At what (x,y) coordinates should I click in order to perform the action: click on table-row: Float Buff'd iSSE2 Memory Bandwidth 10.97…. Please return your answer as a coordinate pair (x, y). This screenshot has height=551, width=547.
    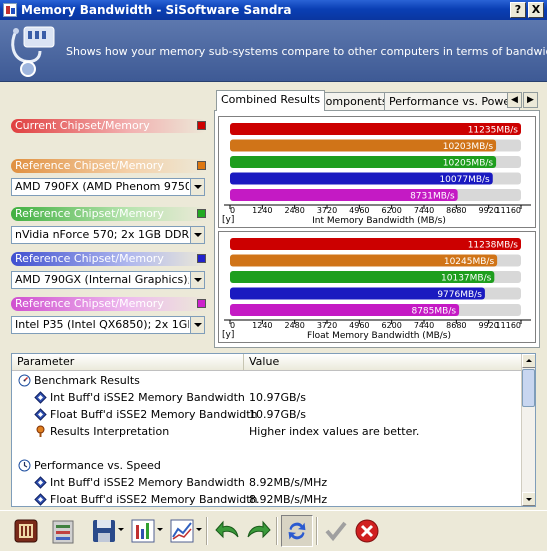
    Looking at the image, I should click on (267, 415).